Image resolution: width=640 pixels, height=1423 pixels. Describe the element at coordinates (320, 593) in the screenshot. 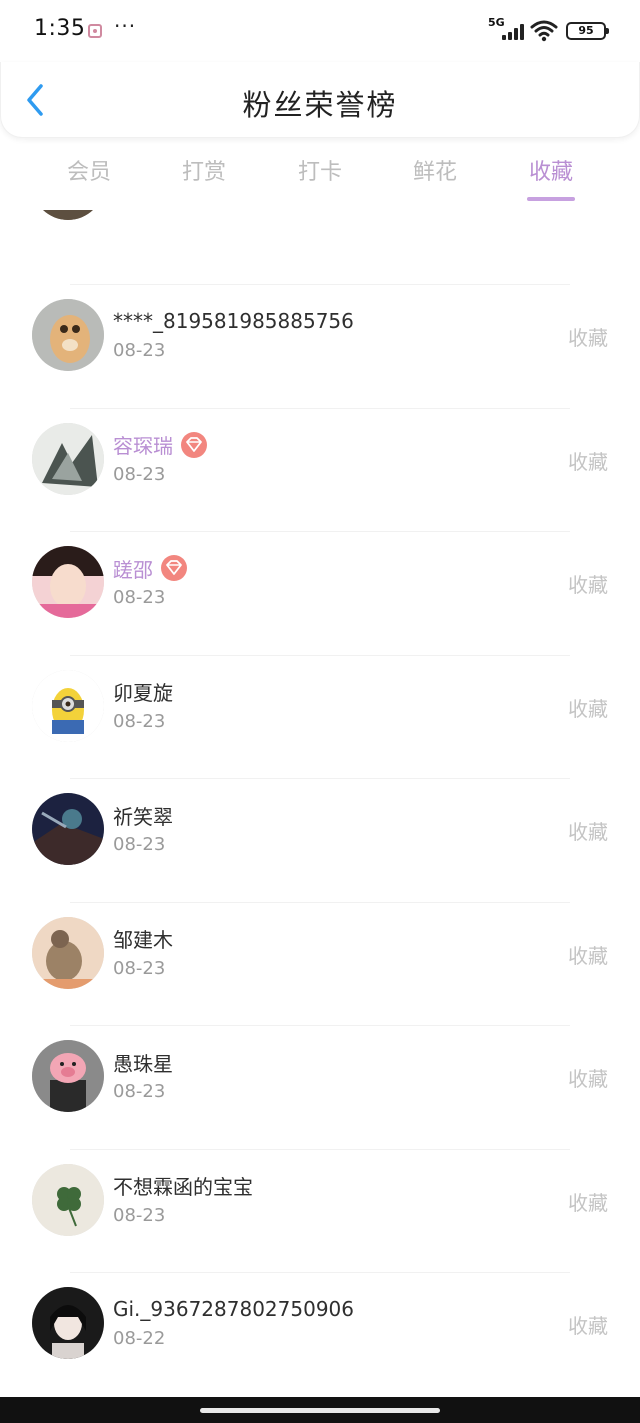

I see `list-item: 蹉邵 08-23 收藏` at that location.